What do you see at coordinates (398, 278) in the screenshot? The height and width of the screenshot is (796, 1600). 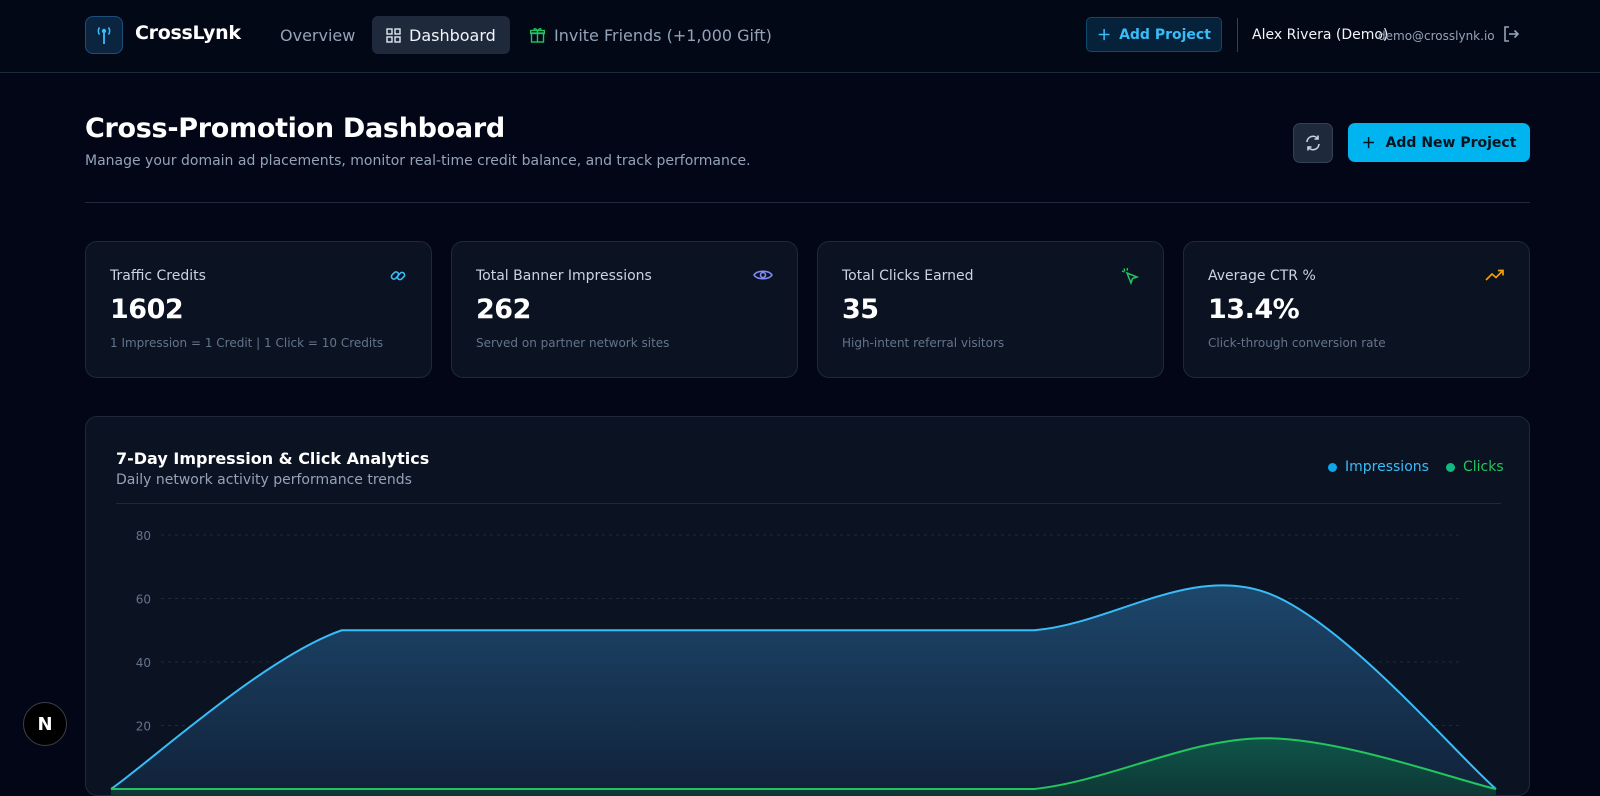 I see `link-icon` at bounding box center [398, 278].